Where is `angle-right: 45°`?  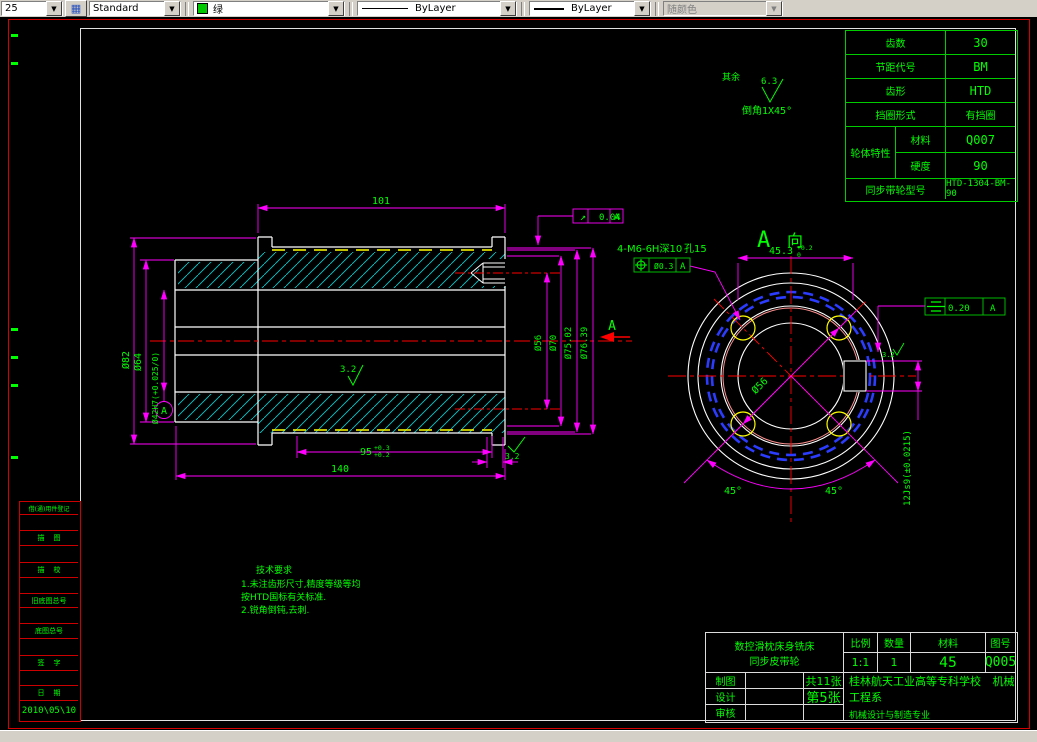
angle-right: 45° is located at coordinates (834, 491).